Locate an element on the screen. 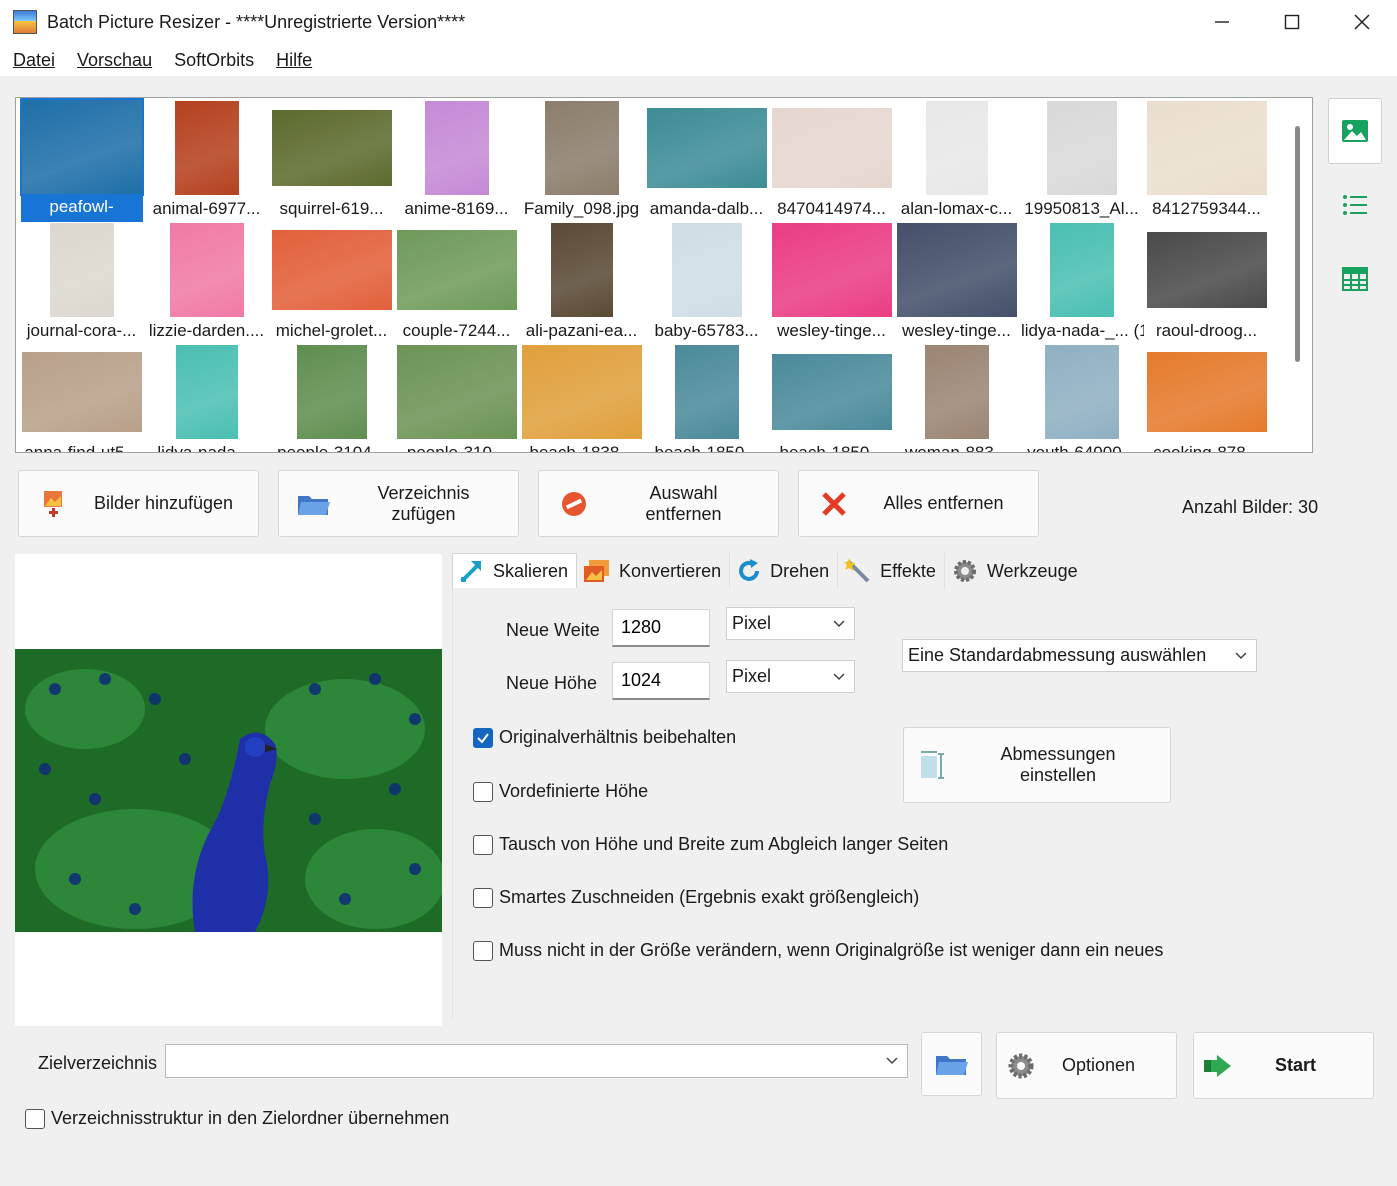  table-view-button is located at coordinates (1355, 279).